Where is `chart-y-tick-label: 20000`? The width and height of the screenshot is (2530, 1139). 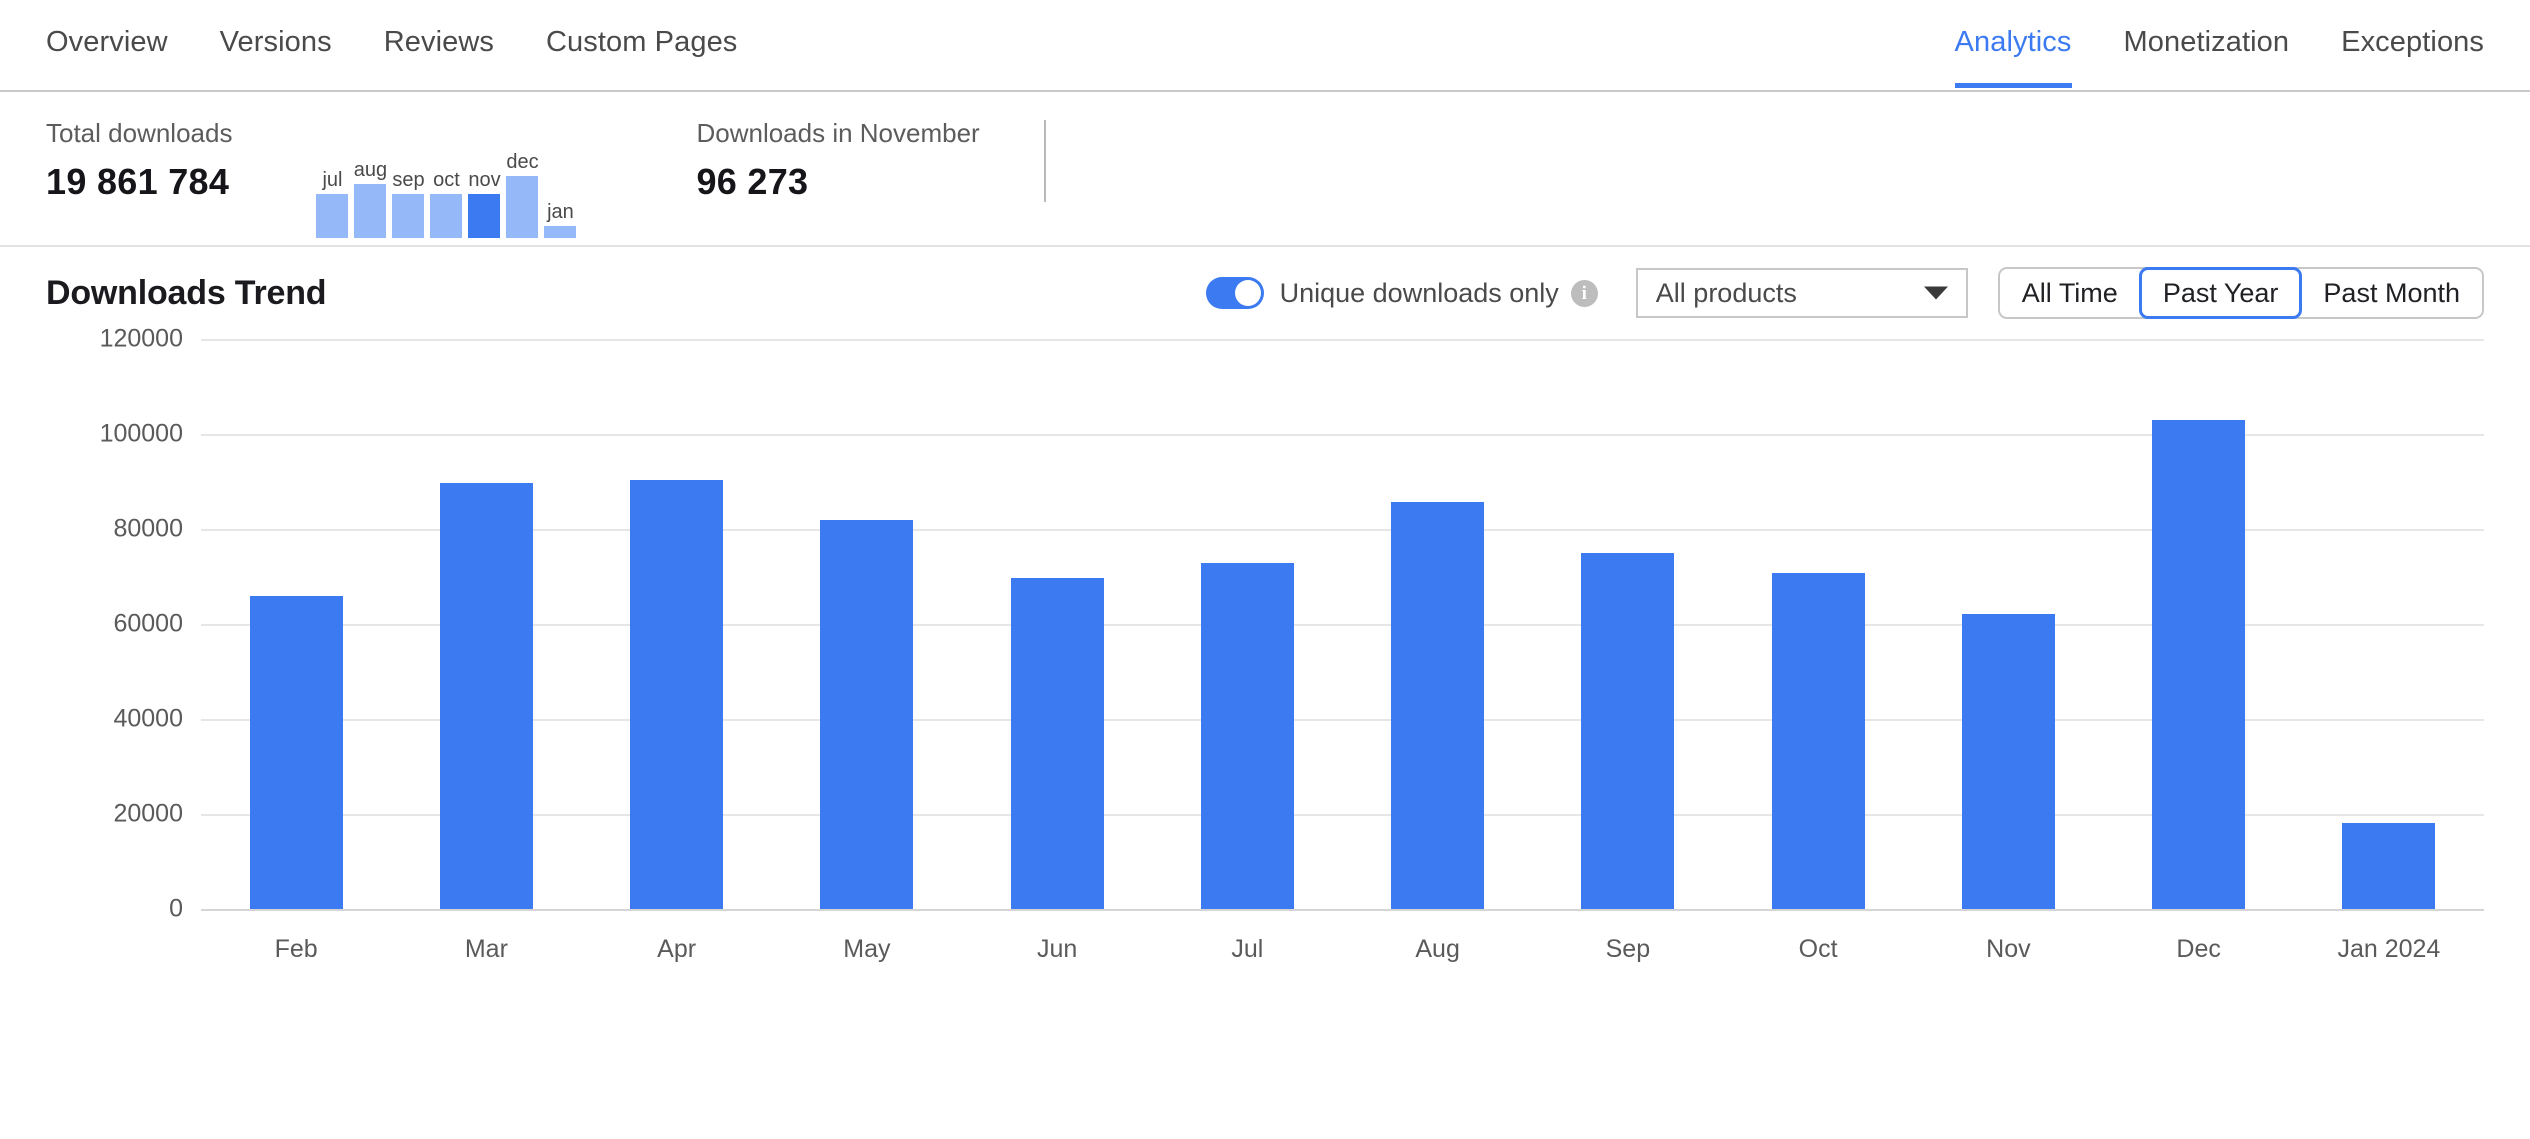 chart-y-tick-label: 20000 is located at coordinates (148, 813).